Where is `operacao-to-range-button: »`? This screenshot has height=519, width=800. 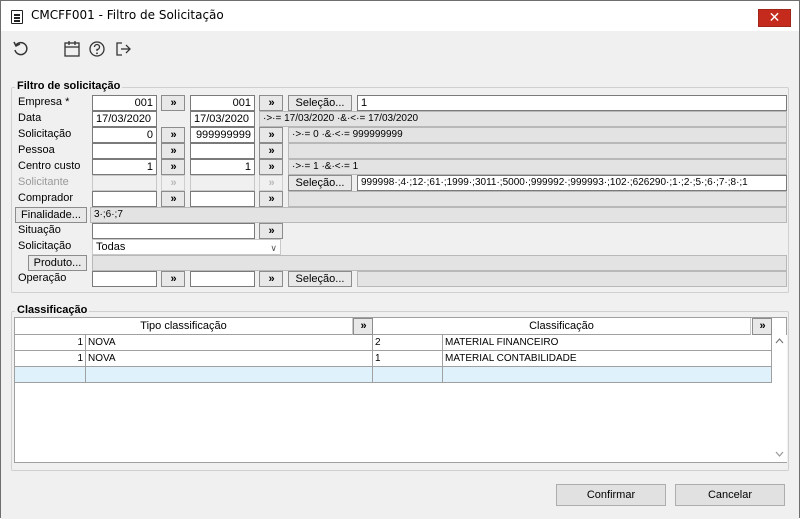 operacao-to-range-button: » is located at coordinates (271, 279).